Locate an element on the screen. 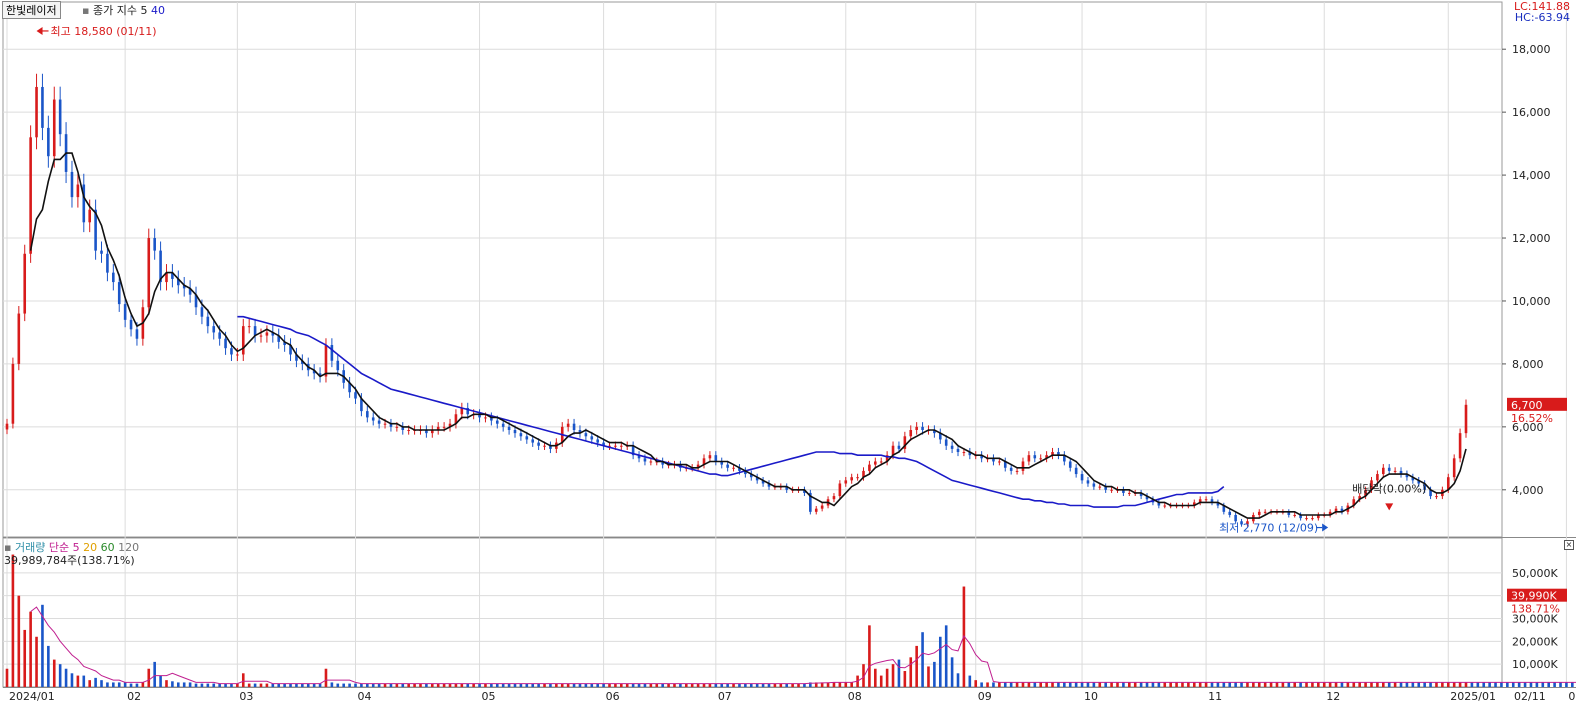  price-tick-label: 18,000 is located at coordinates (1531, 49).